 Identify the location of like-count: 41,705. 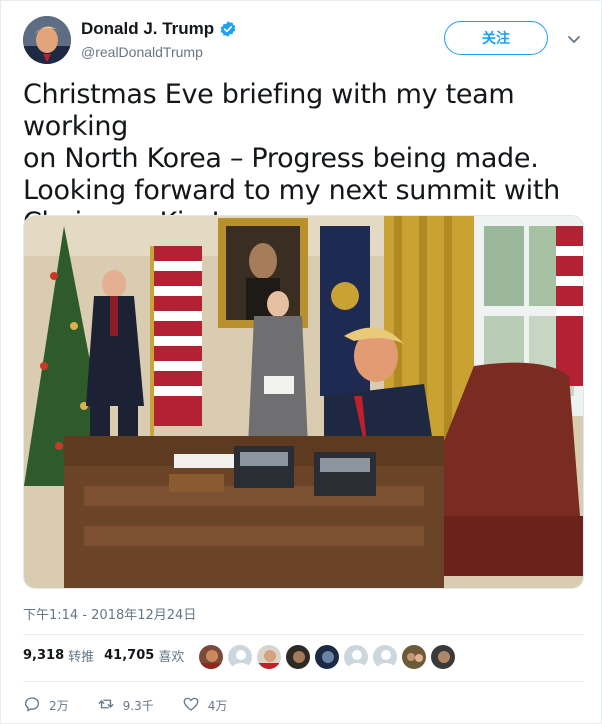
(129, 655).